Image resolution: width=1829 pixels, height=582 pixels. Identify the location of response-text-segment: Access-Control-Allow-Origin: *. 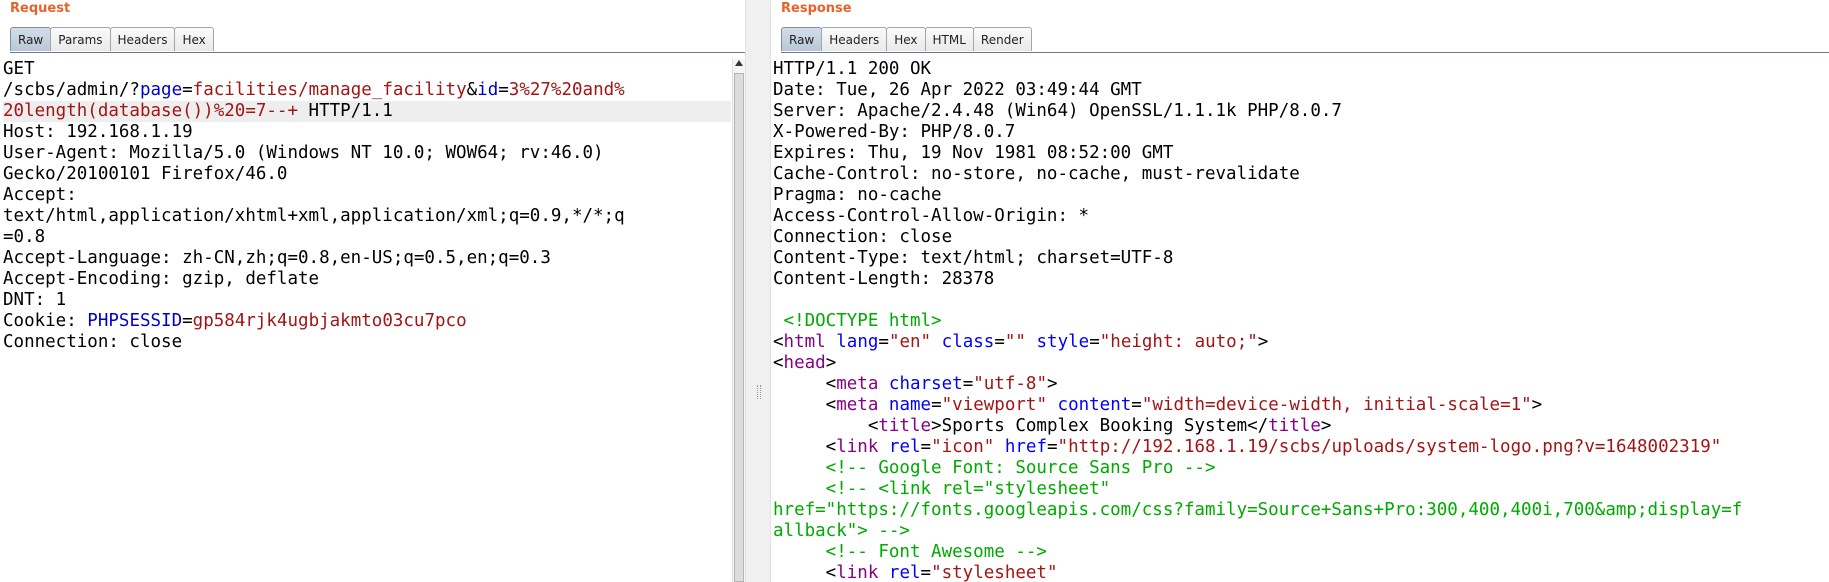
(931, 216).